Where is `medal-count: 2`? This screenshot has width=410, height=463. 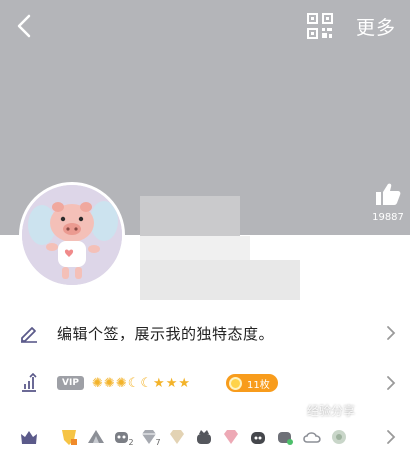
medal-count: 2 is located at coordinates (131, 442).